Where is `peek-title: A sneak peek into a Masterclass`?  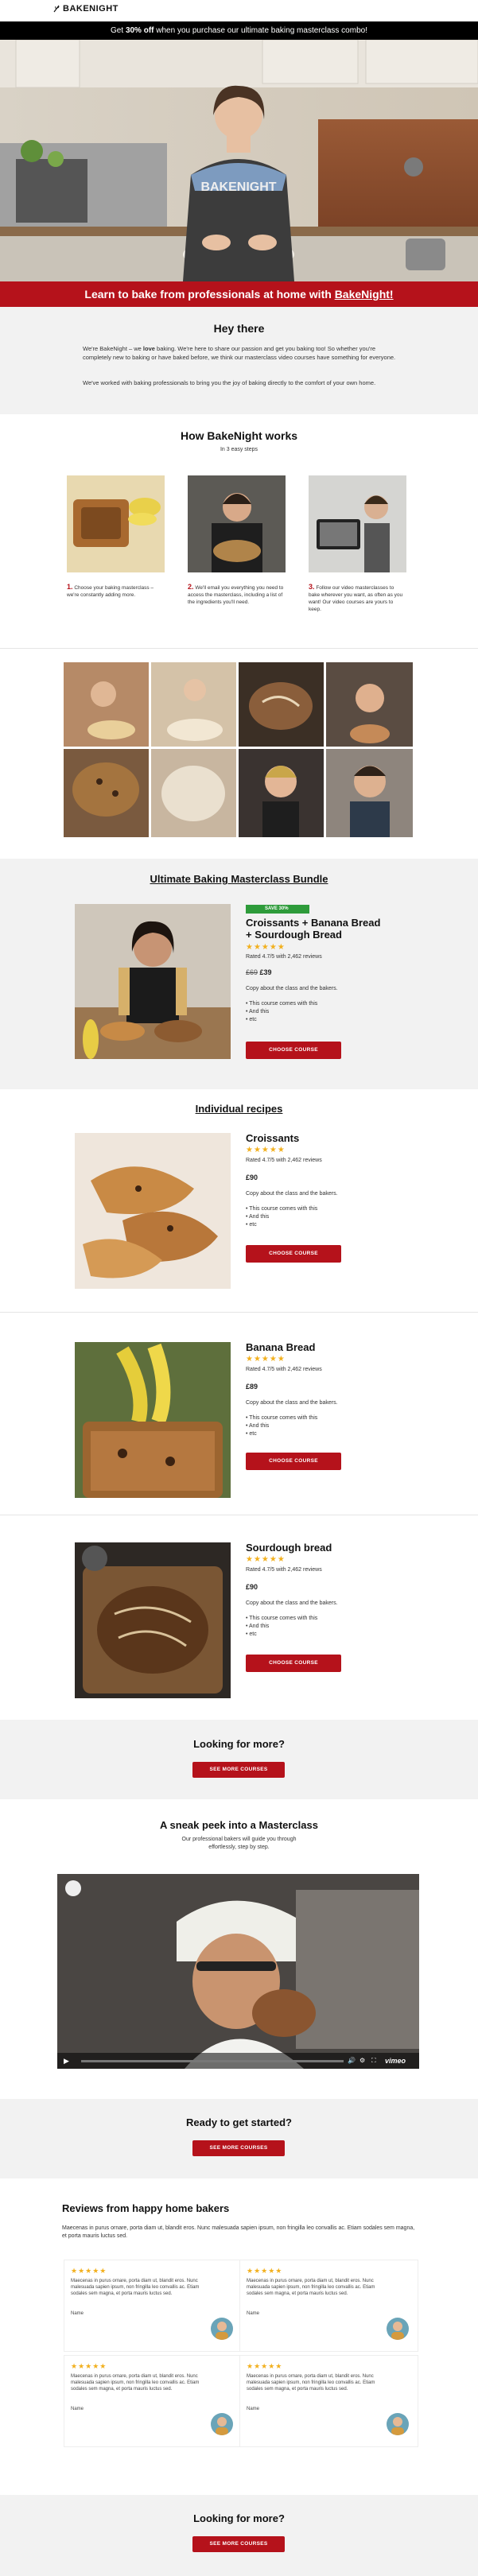
peek-title: A sneak peek into a Masterclass is located at coordinates (239, 1825).